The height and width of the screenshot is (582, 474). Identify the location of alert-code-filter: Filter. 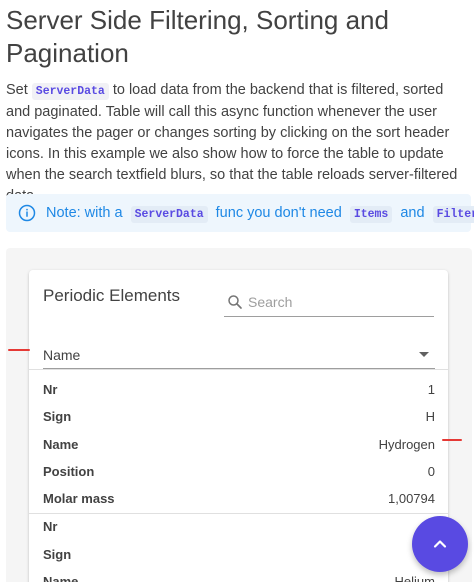
(453, 214).